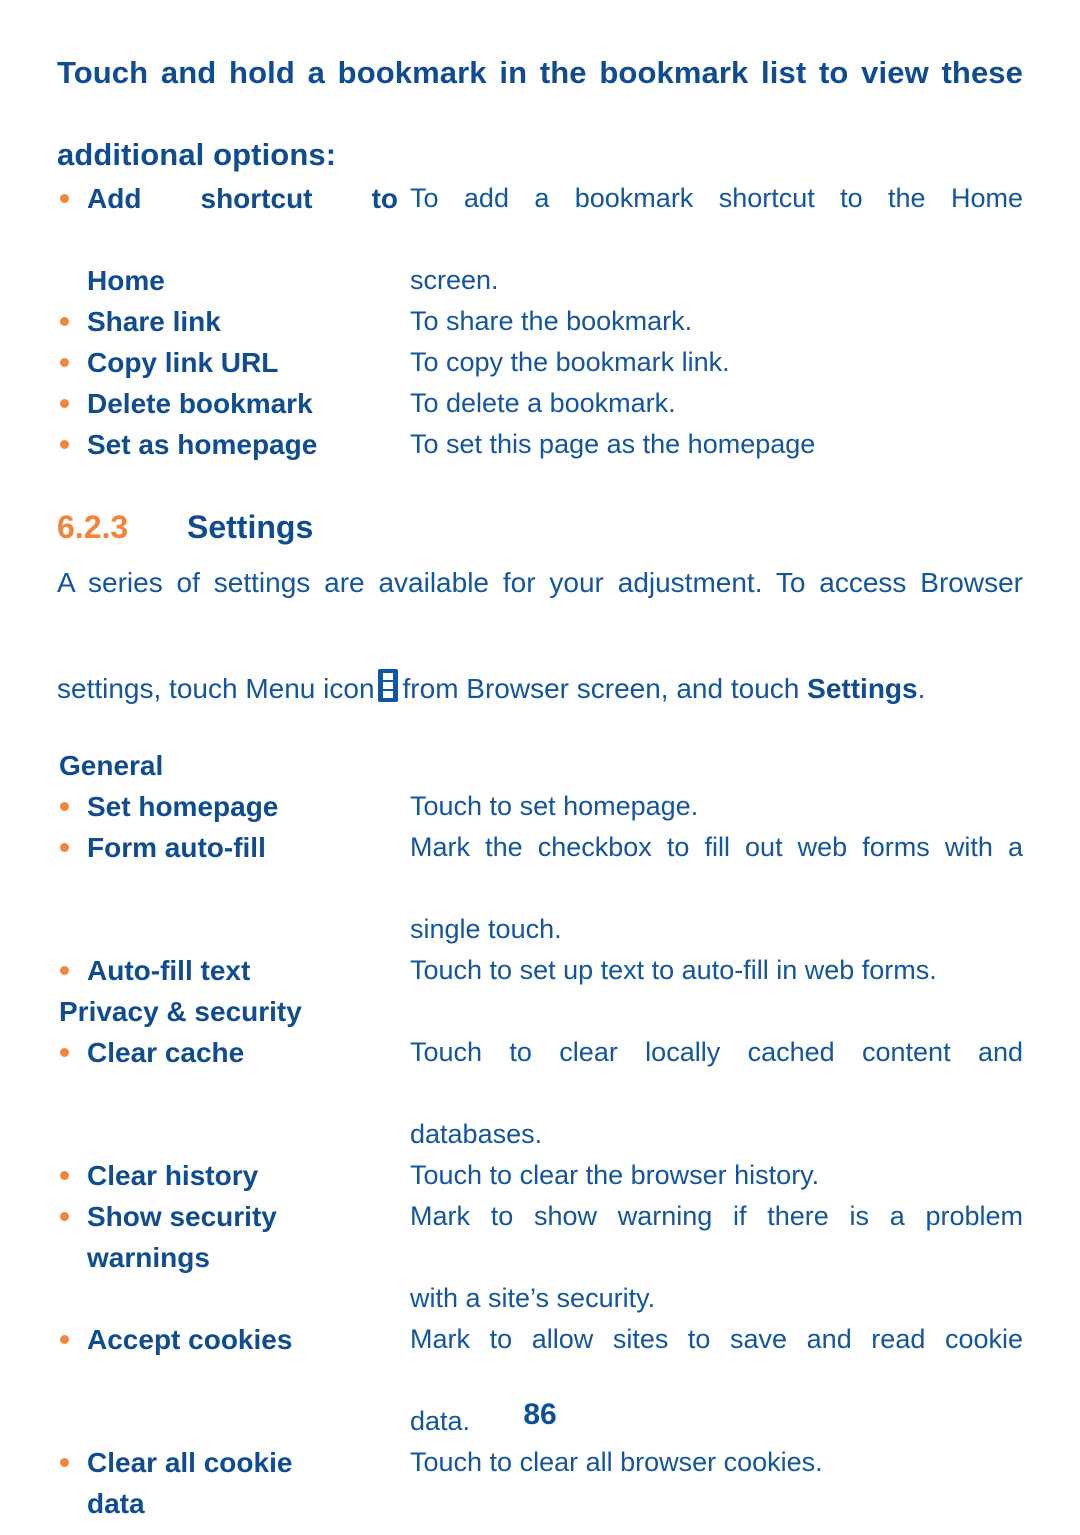 Image resolution: width=1080 pixels, height=1535 pixels. I want to click on option-description: To share the bookmark., so click(716, 321).